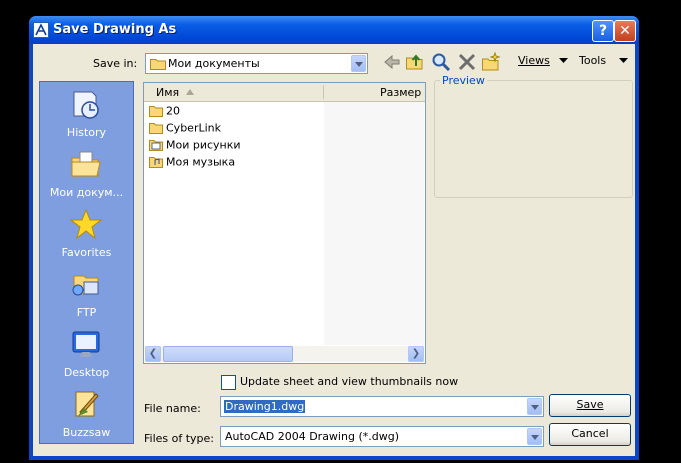  What do you see at coordinates (400, 92) in the screenshot?
I see `column-size: Размер` at bounding box center [400, 92].